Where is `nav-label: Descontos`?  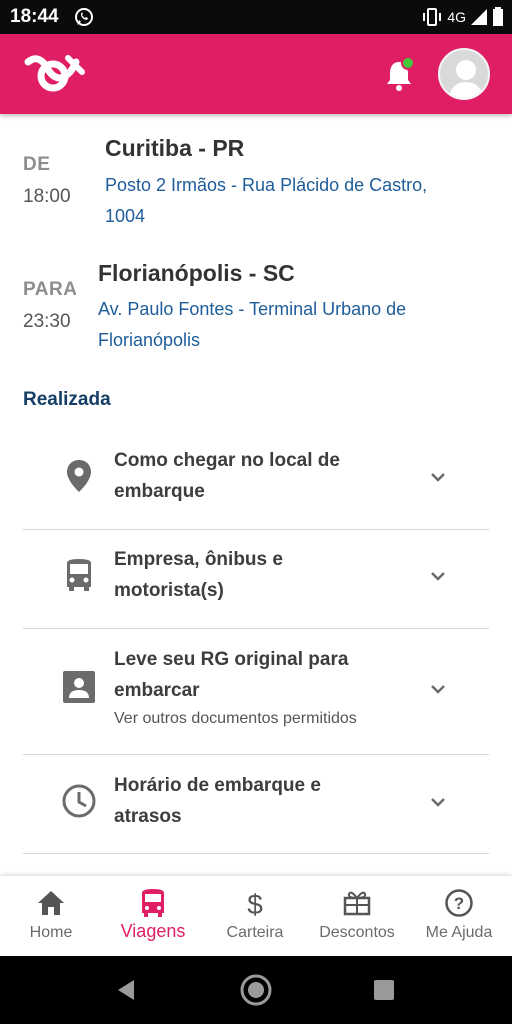
nav-label: Descontos is located at coordinates (357, 932).